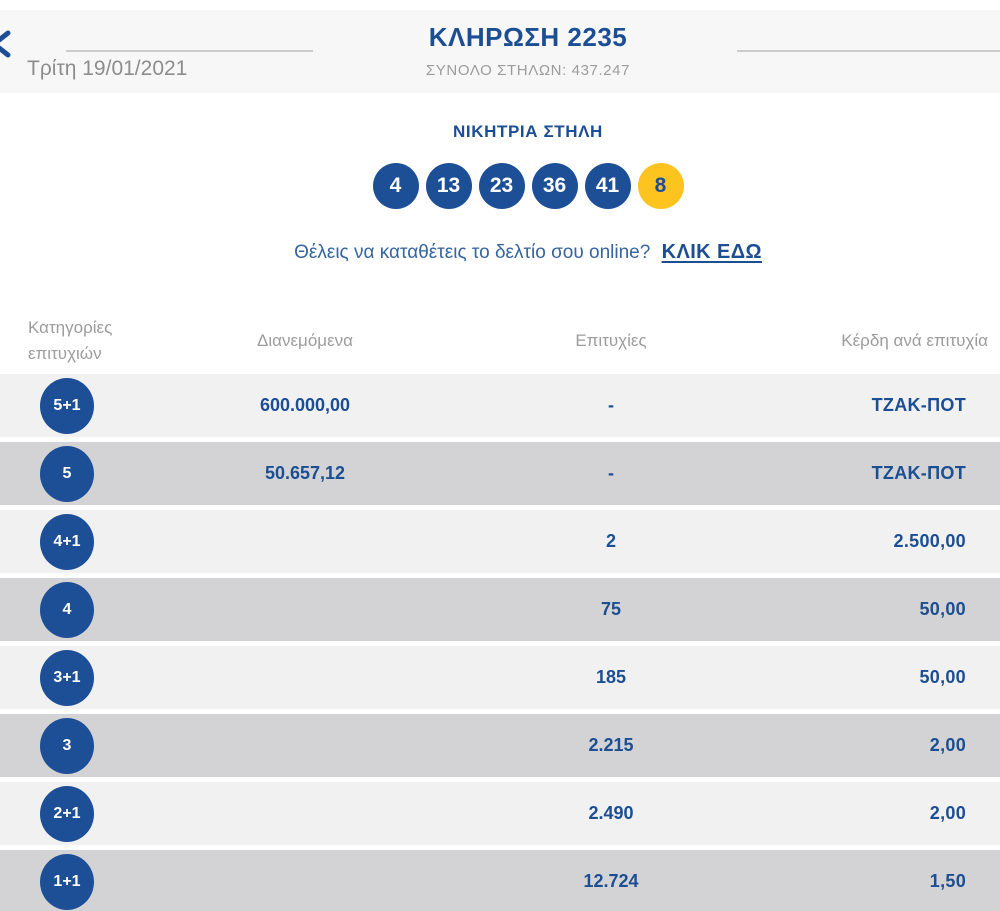 Image resolution: width=1000 pixels, height=911 pixels. I want to click on category-badge: 2+1, so click(67, 813).